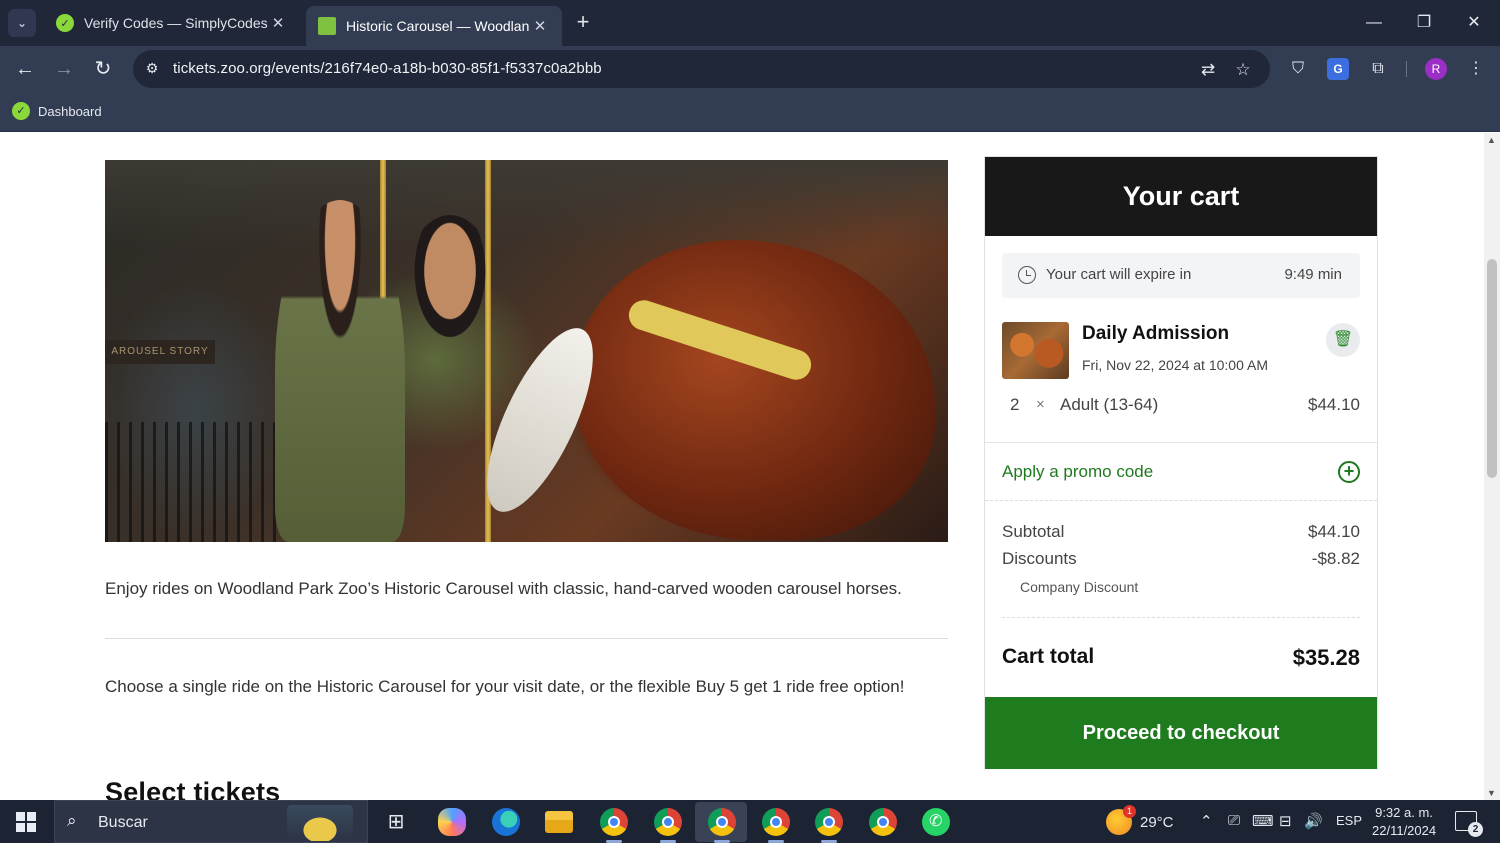 The height and width of the screenshot is (843, 1500). What do you see at coordinates (57, 111) in the screenshot?
I see `bookmark-dashboard: ✓ Dashboard` at bounding box center [57, 111].